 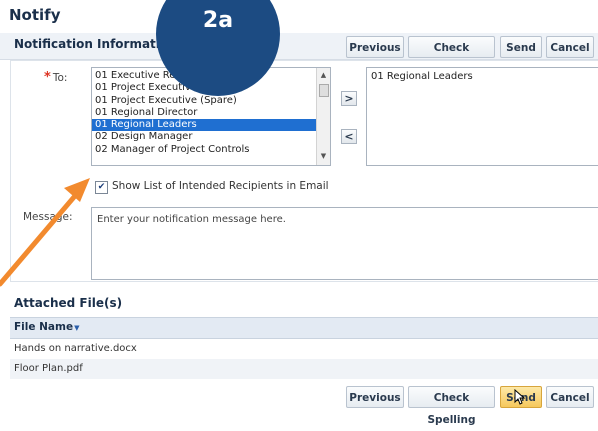 What do you see at coordinates (570, 397) in the screenshot?
I see `cancel-button-bottom: Cancel` at bounding box center [570, 397].